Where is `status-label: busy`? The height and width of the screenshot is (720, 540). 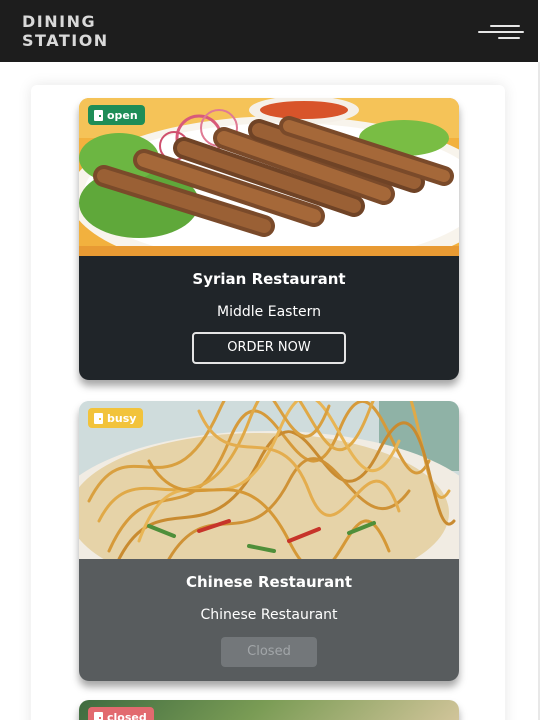 status-label: busy is located at coordinates (122, 418).